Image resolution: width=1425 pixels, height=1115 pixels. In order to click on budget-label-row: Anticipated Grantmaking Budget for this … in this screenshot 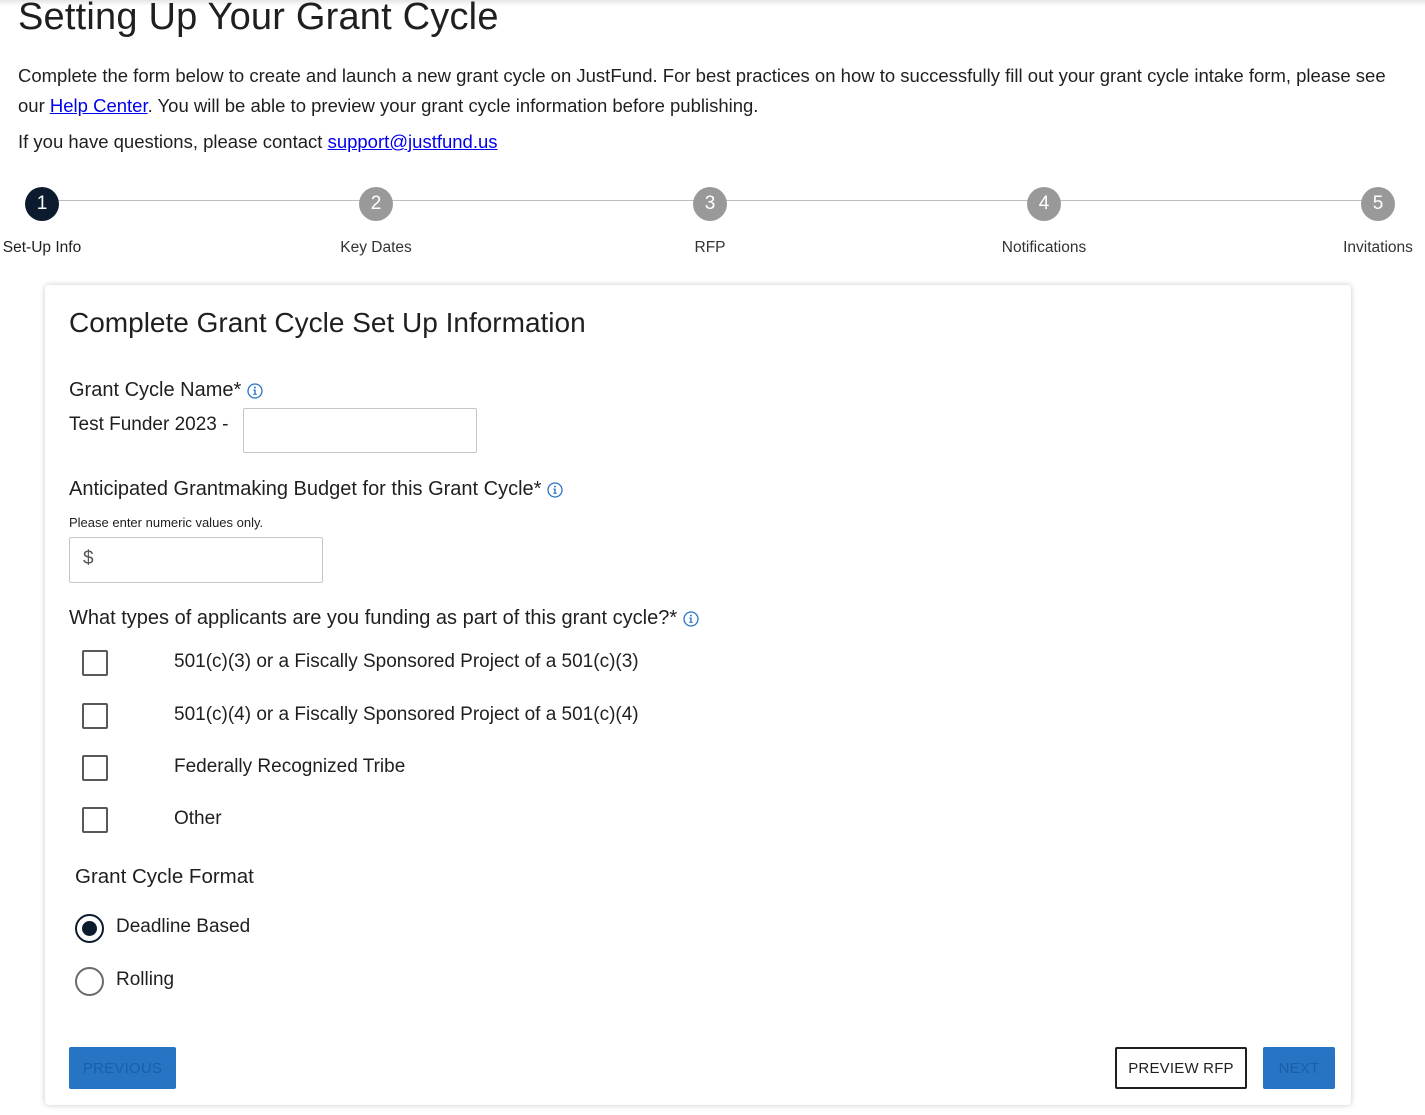, I will do `click(316, 489)`.